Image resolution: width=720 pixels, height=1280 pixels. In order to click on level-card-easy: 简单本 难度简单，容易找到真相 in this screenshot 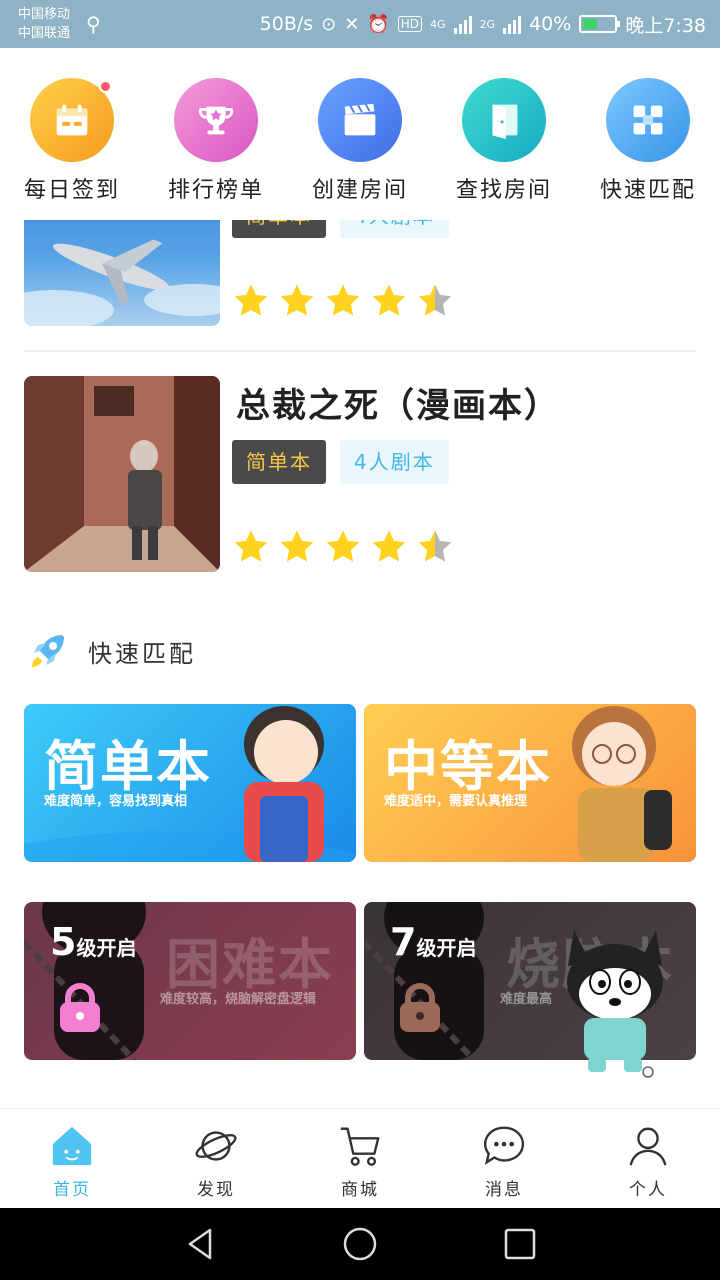, I will do `click(190, 783)`.